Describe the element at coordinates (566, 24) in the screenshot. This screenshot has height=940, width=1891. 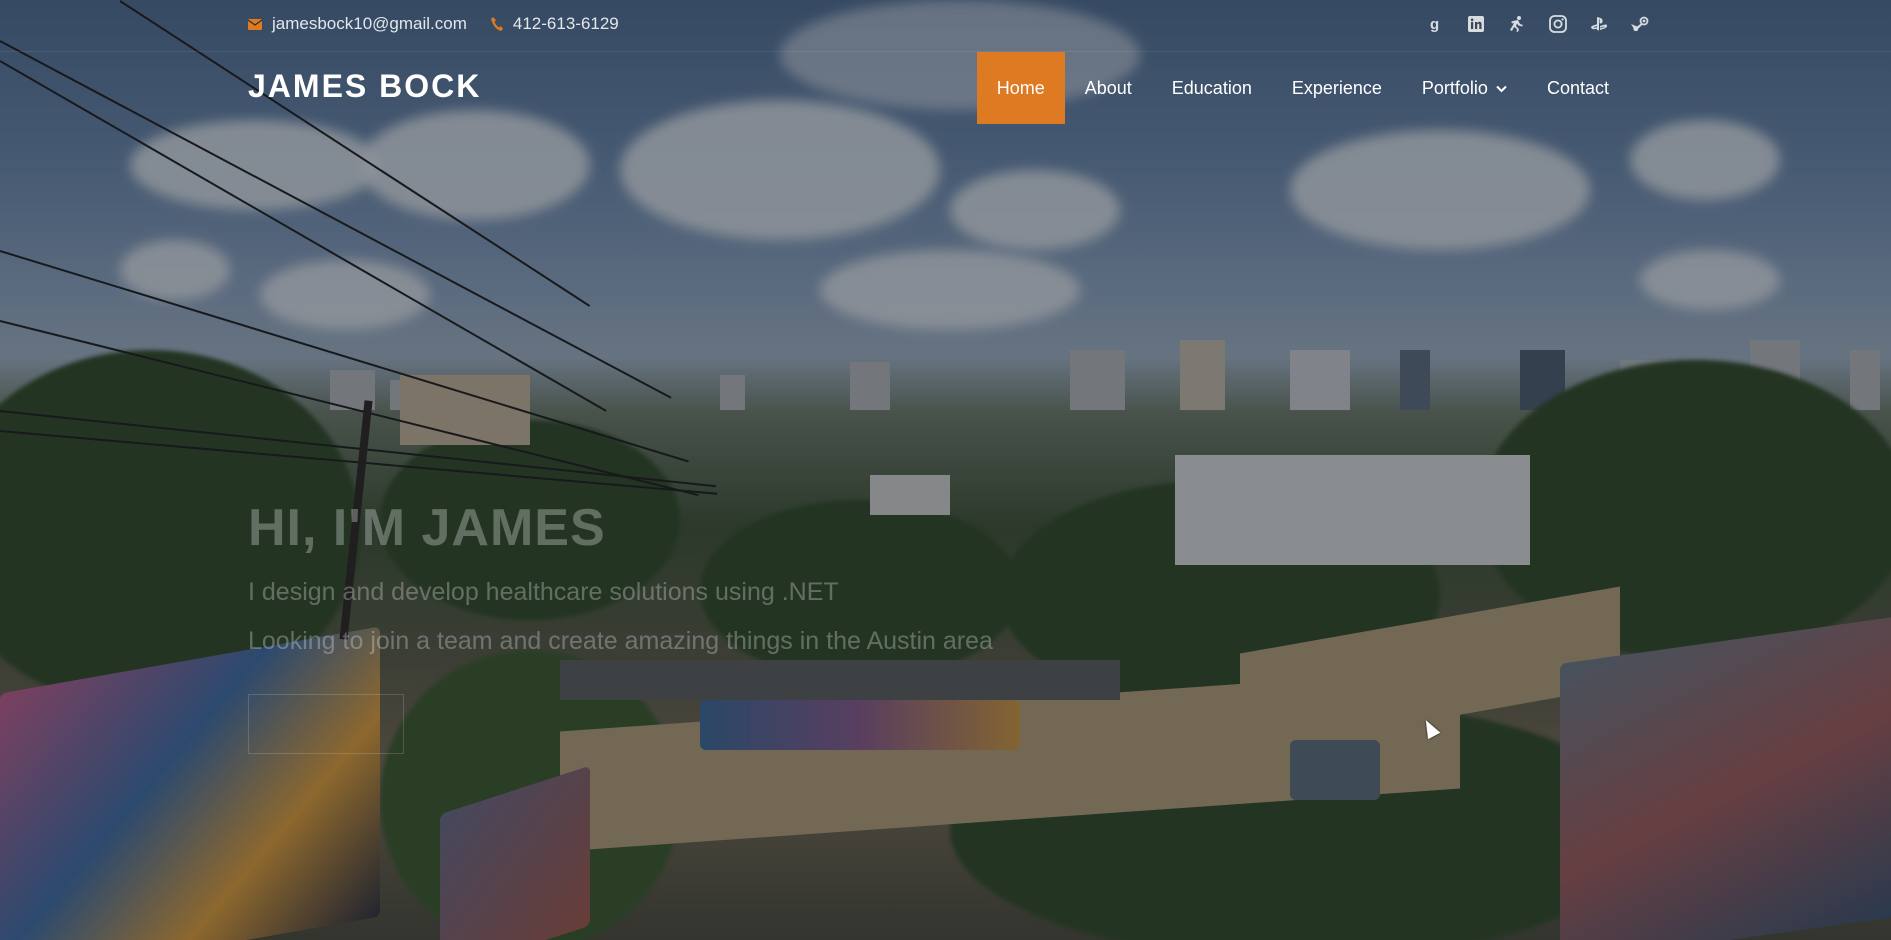
I see `phone-link: 412-613-6129` at that location.